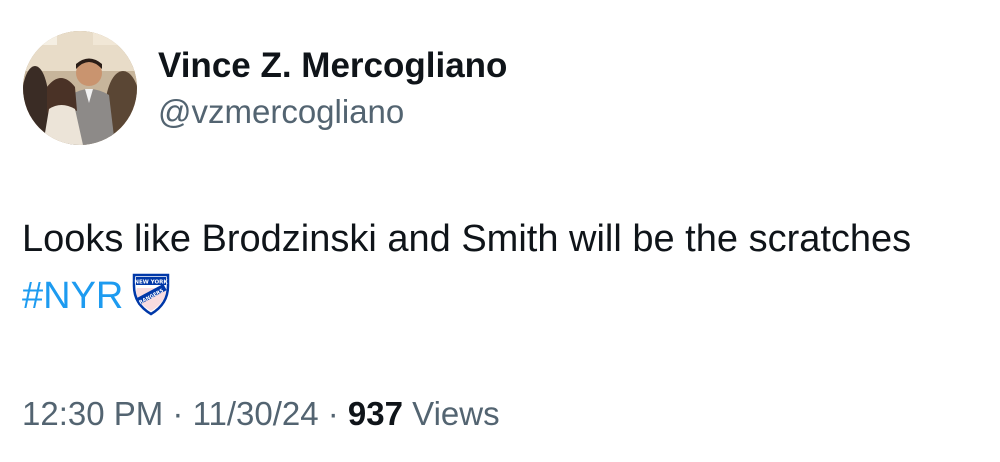 The image size is (1000, 462). I want to click on avatar-photo, so click(80, 88).